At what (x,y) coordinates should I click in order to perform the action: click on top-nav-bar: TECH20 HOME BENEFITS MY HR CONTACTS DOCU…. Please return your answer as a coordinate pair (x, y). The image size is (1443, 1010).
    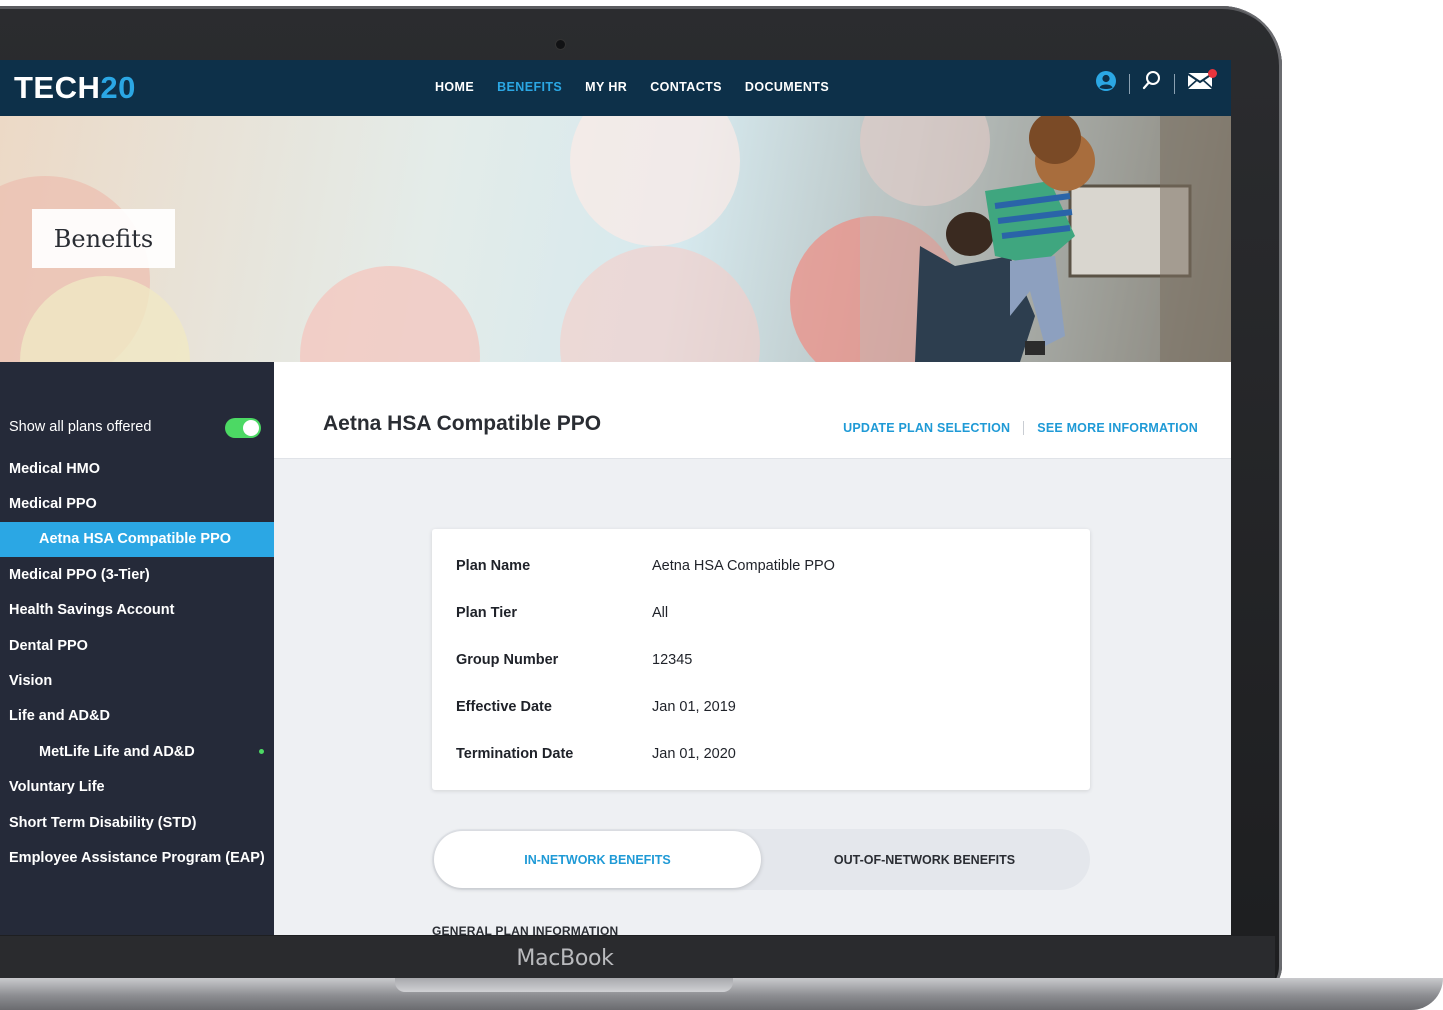
    Looking at the image, I should click on (615, 88).